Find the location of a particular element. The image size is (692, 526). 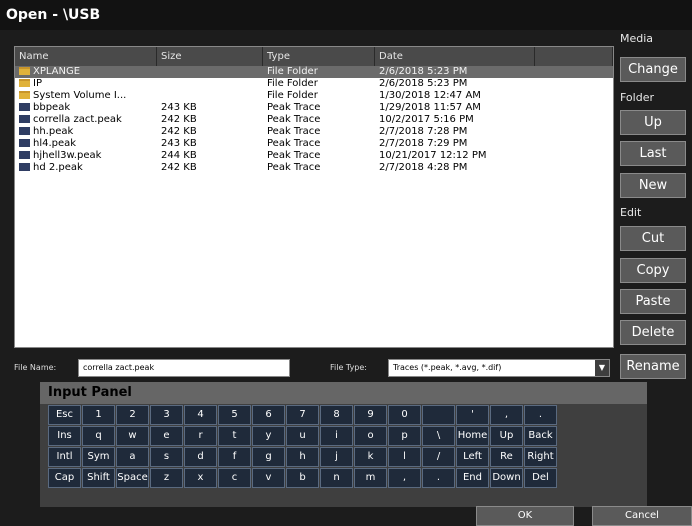

key: Cap is located at coordinates (64, 478).